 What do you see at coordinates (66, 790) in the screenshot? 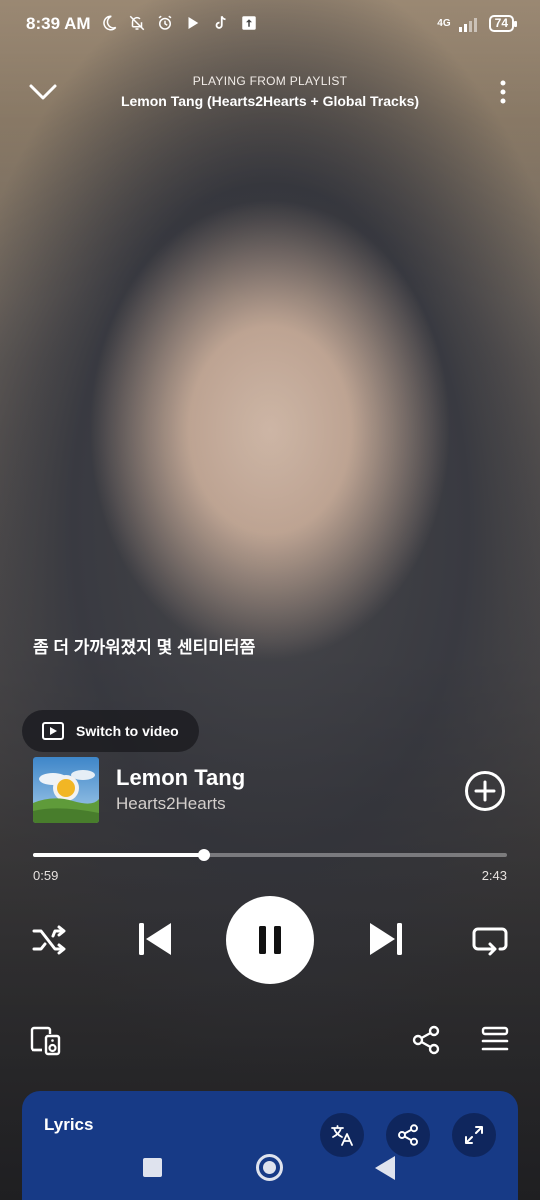
I see `track-artwork` at bounding box center [66, 790].